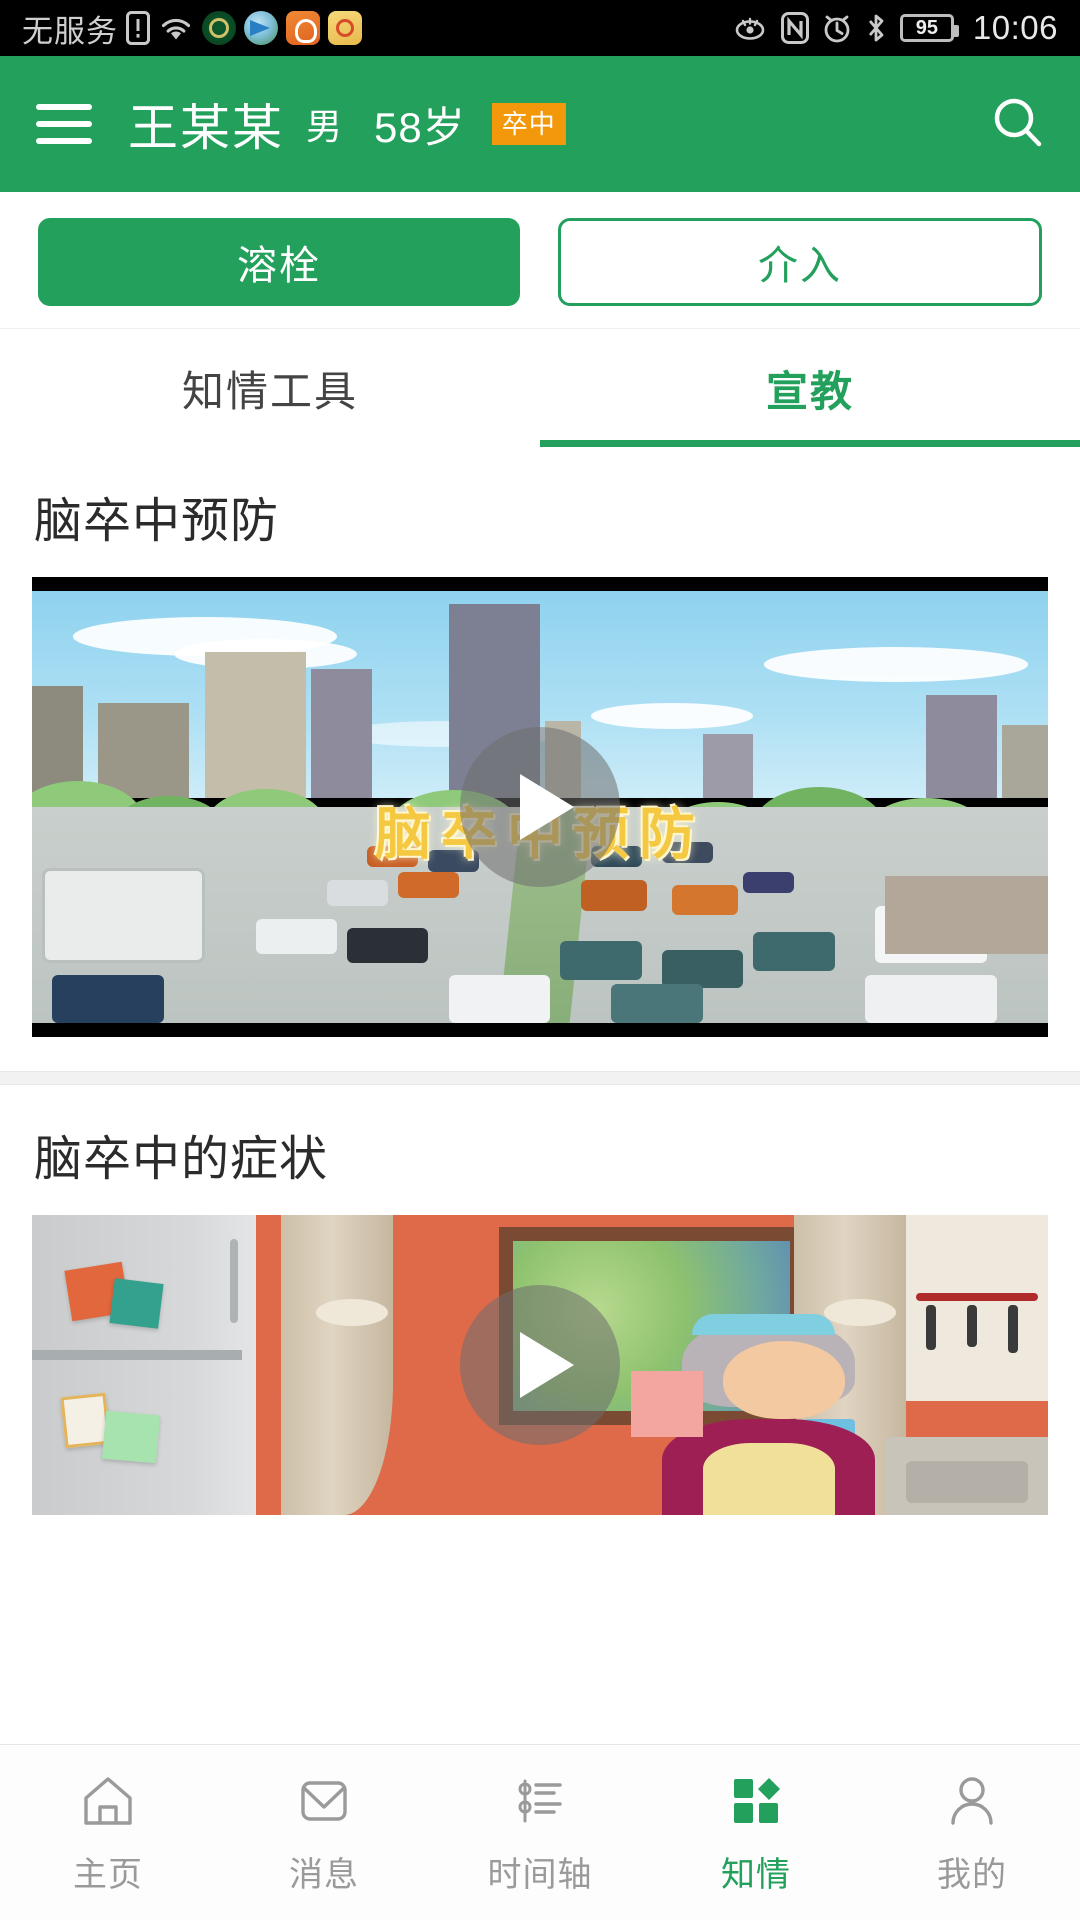 This screenshot has width=1080, height=1920. What do you see at coordinates (800, 266) in the screenshot?
I see `segment-intervention-label: 介入` at bounding box center [800, 266].